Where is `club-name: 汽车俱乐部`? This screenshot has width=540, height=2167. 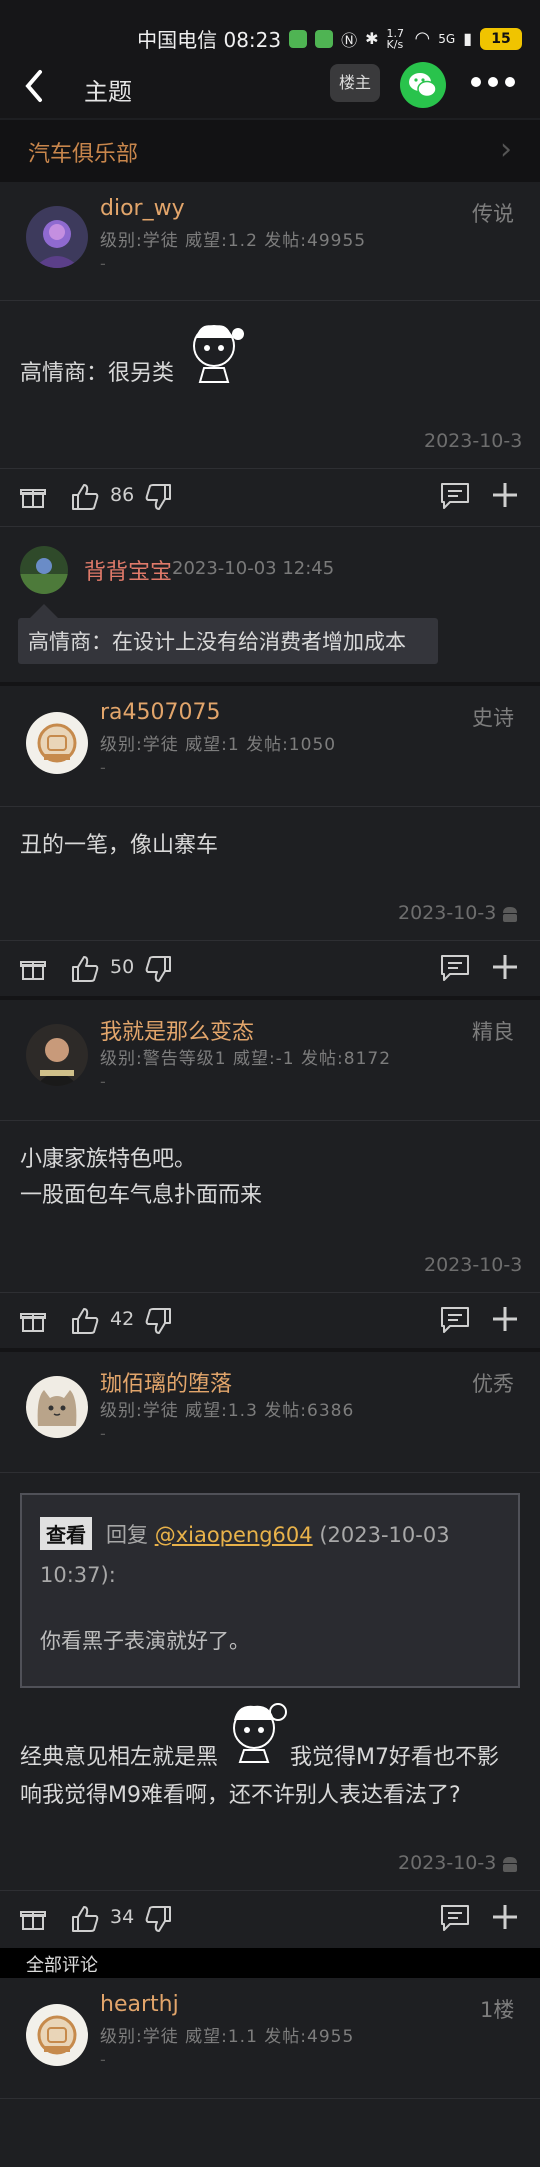
club-name: 汽车俱乐部 is located at coordinates (83, 154).